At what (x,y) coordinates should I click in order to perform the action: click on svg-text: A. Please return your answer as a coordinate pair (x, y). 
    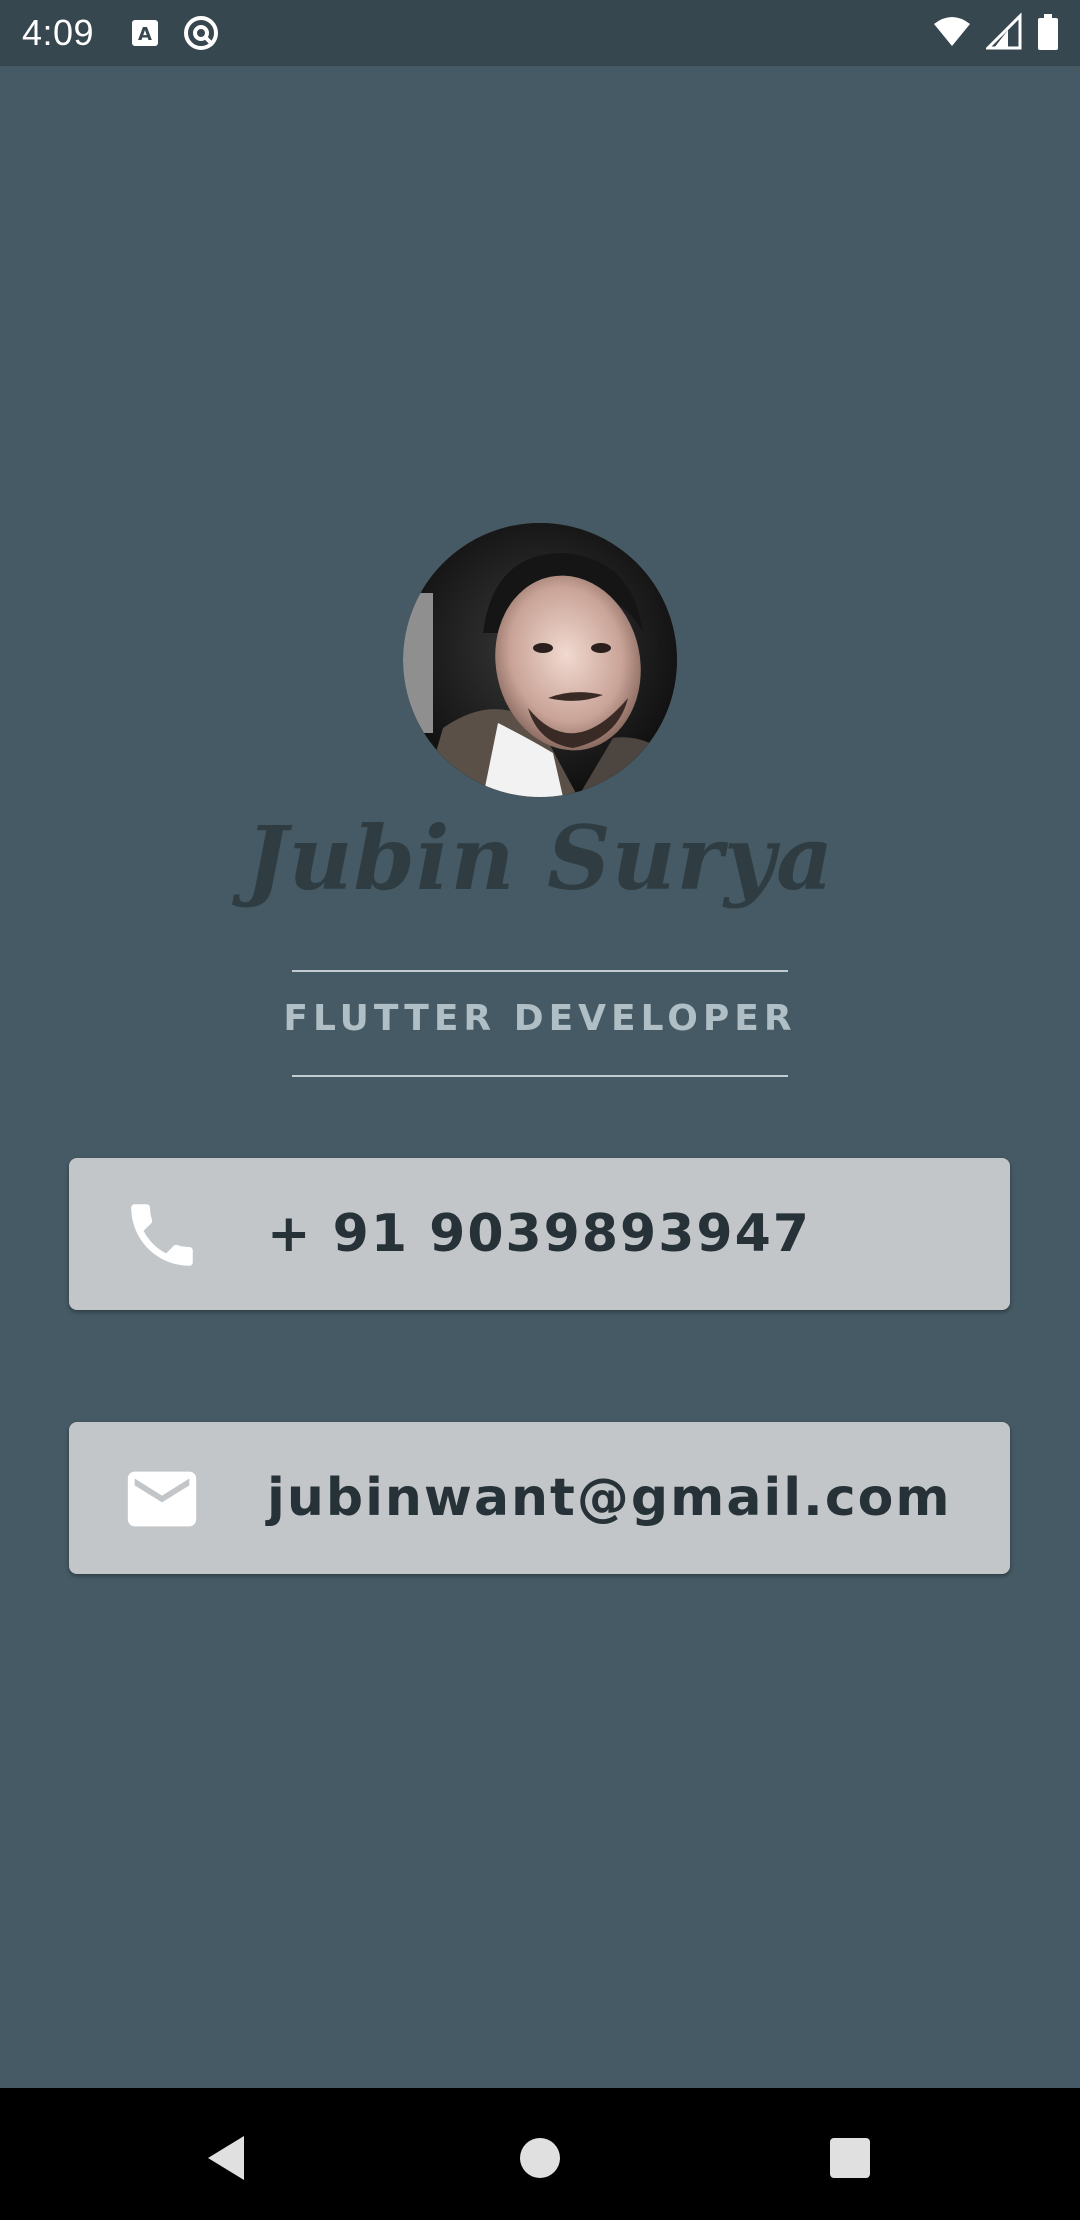
    Looking at the image, I should click on (145, 34).